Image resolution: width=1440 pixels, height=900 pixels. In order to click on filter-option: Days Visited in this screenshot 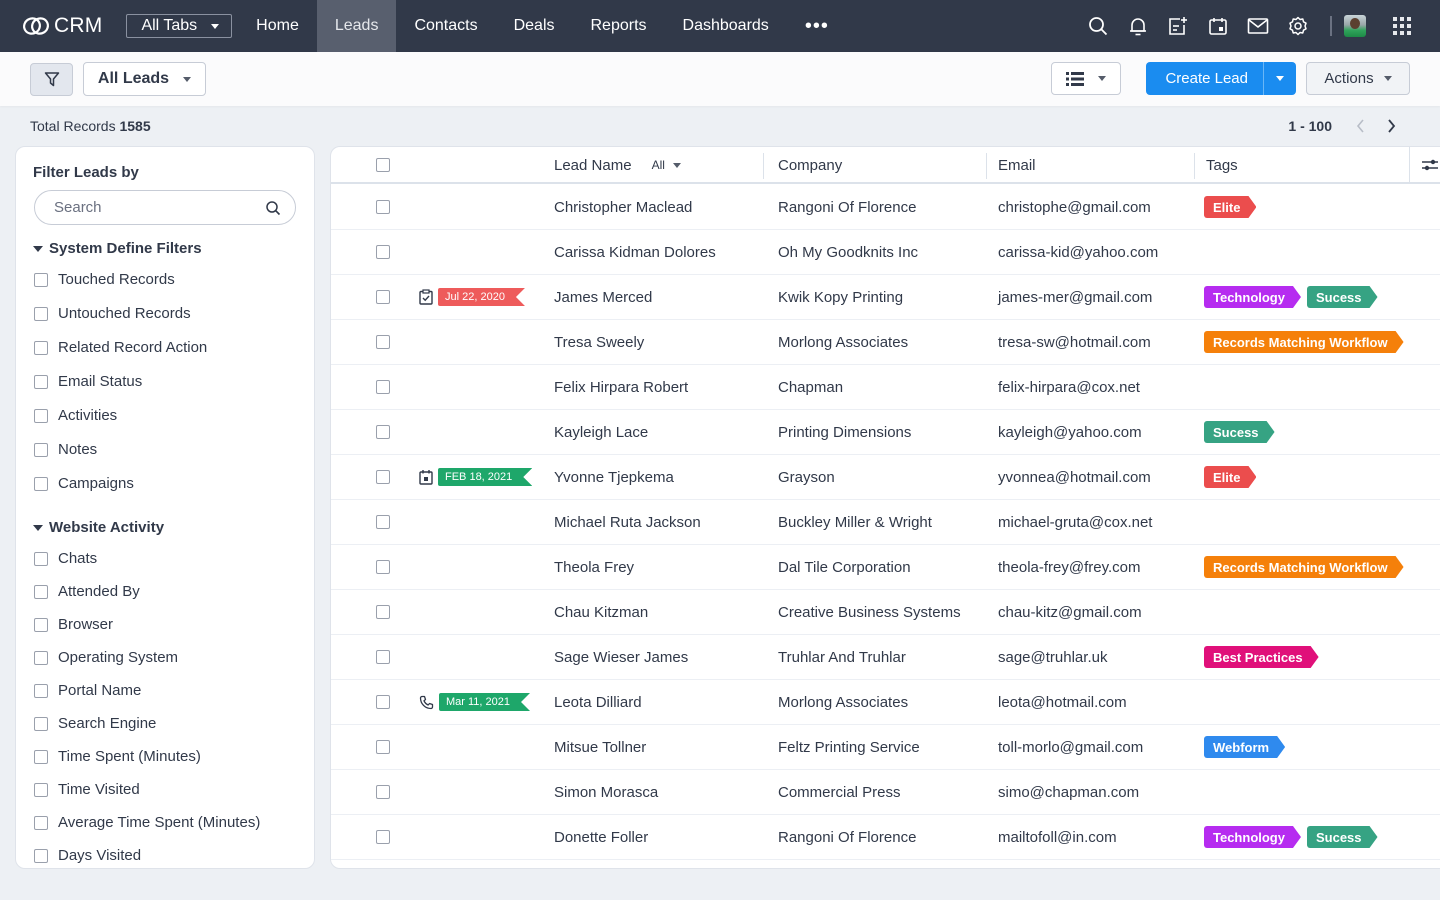, I will do `click(87, 855)`.